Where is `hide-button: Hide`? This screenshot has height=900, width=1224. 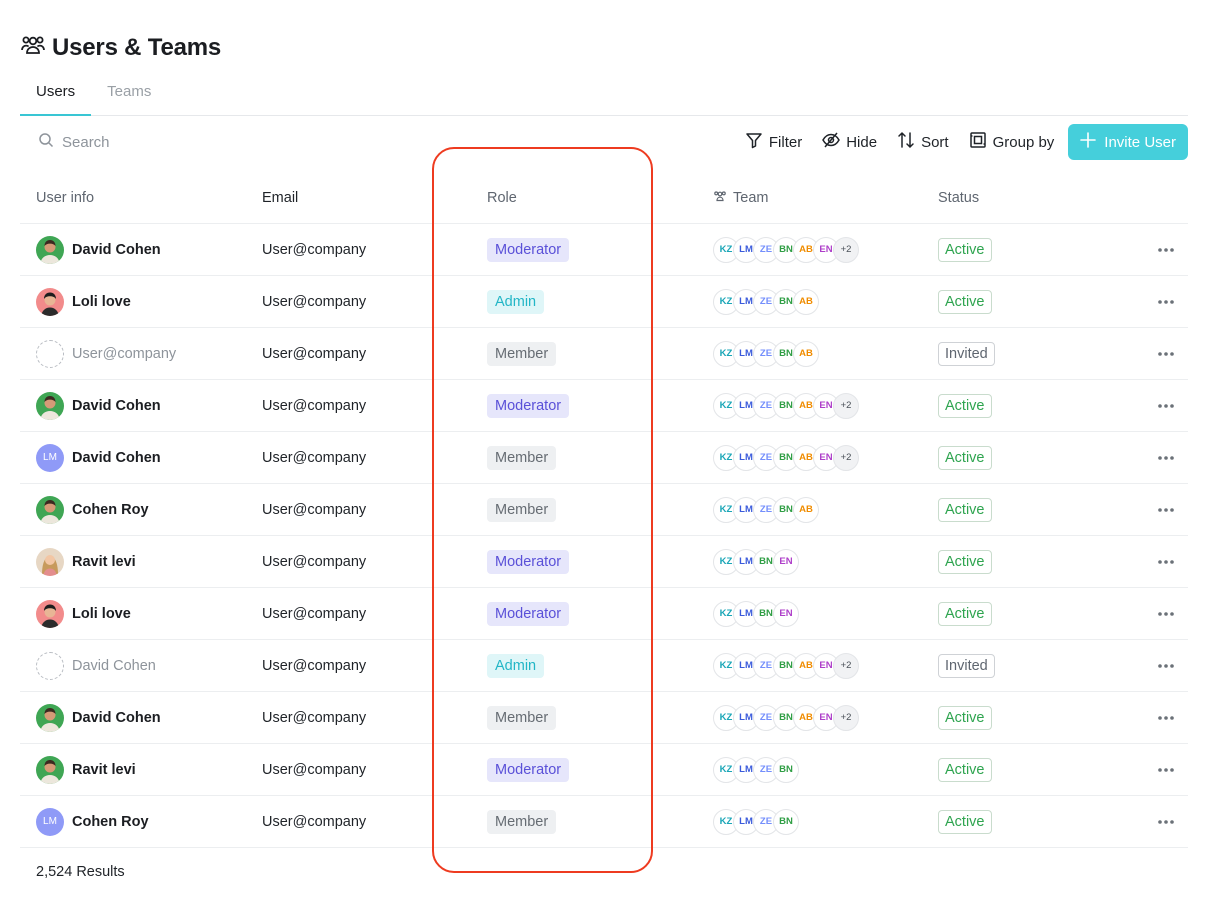 hide-button: Hide is located at coordinates (849, 142).